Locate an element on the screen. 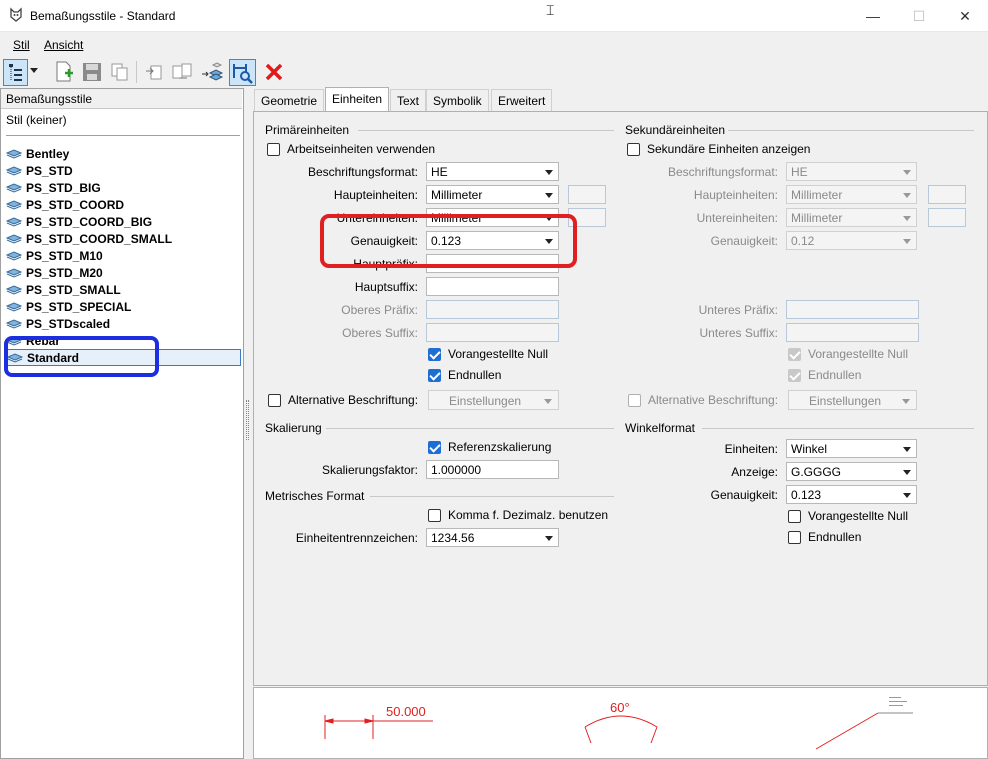 This screenshot has height=759, width=988. style-item: PS_STD_COORD_SMALL is located at coordinates (123, 238).